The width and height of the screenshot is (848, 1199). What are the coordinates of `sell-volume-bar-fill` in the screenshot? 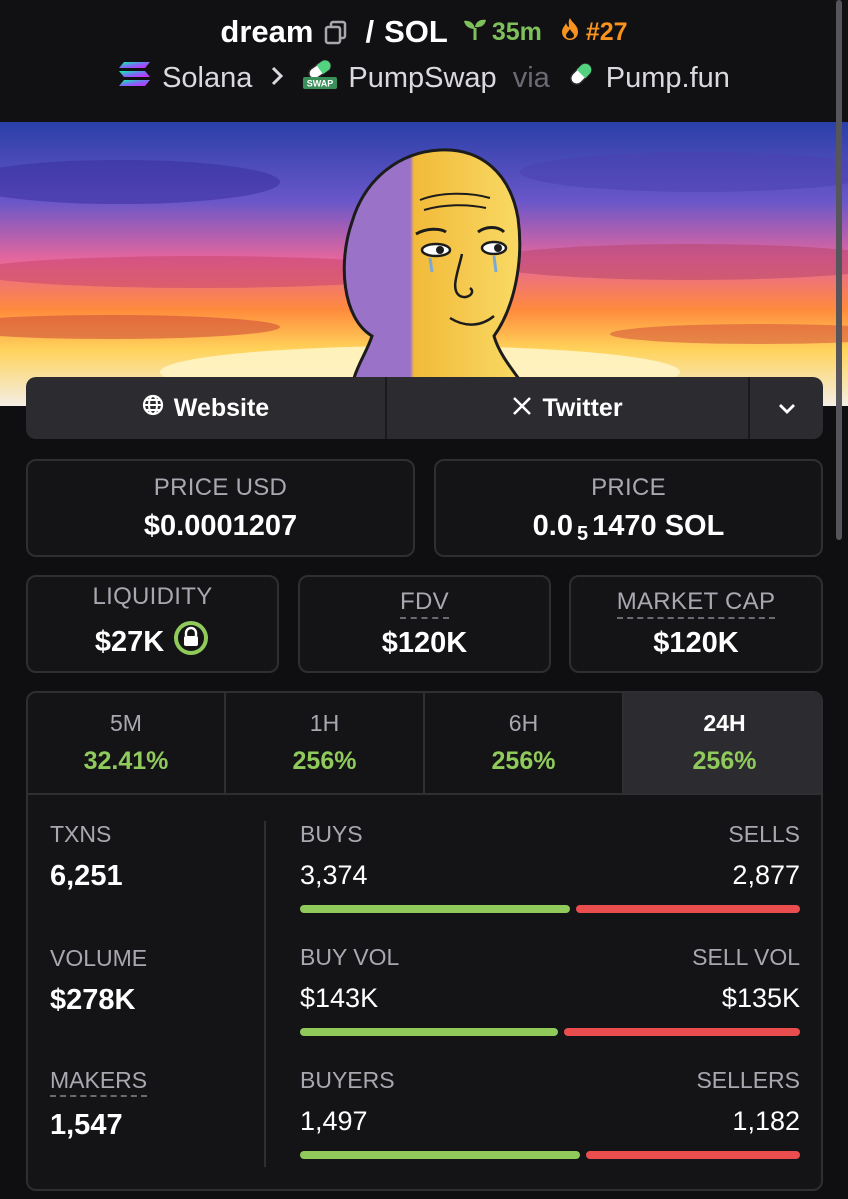 It's located at (681, 1032).